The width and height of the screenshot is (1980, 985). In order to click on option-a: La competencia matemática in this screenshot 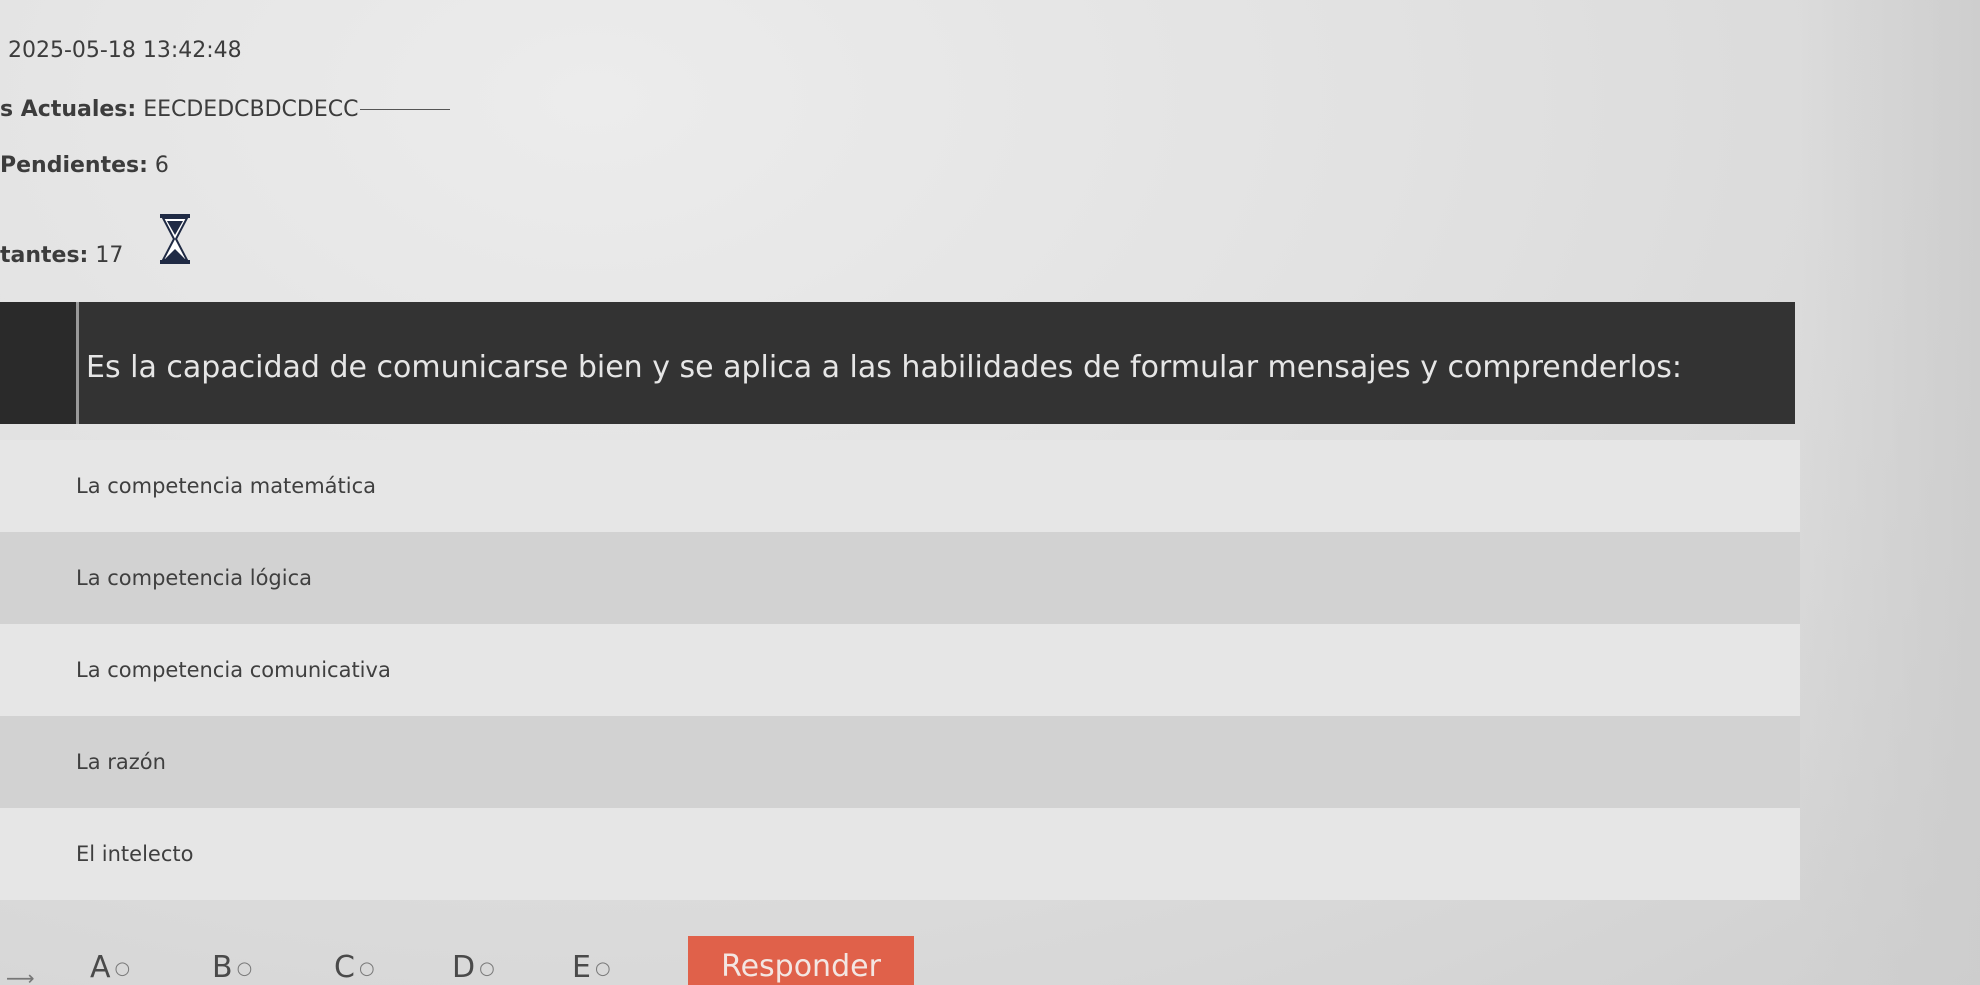, I will do `click(900, 486)`.